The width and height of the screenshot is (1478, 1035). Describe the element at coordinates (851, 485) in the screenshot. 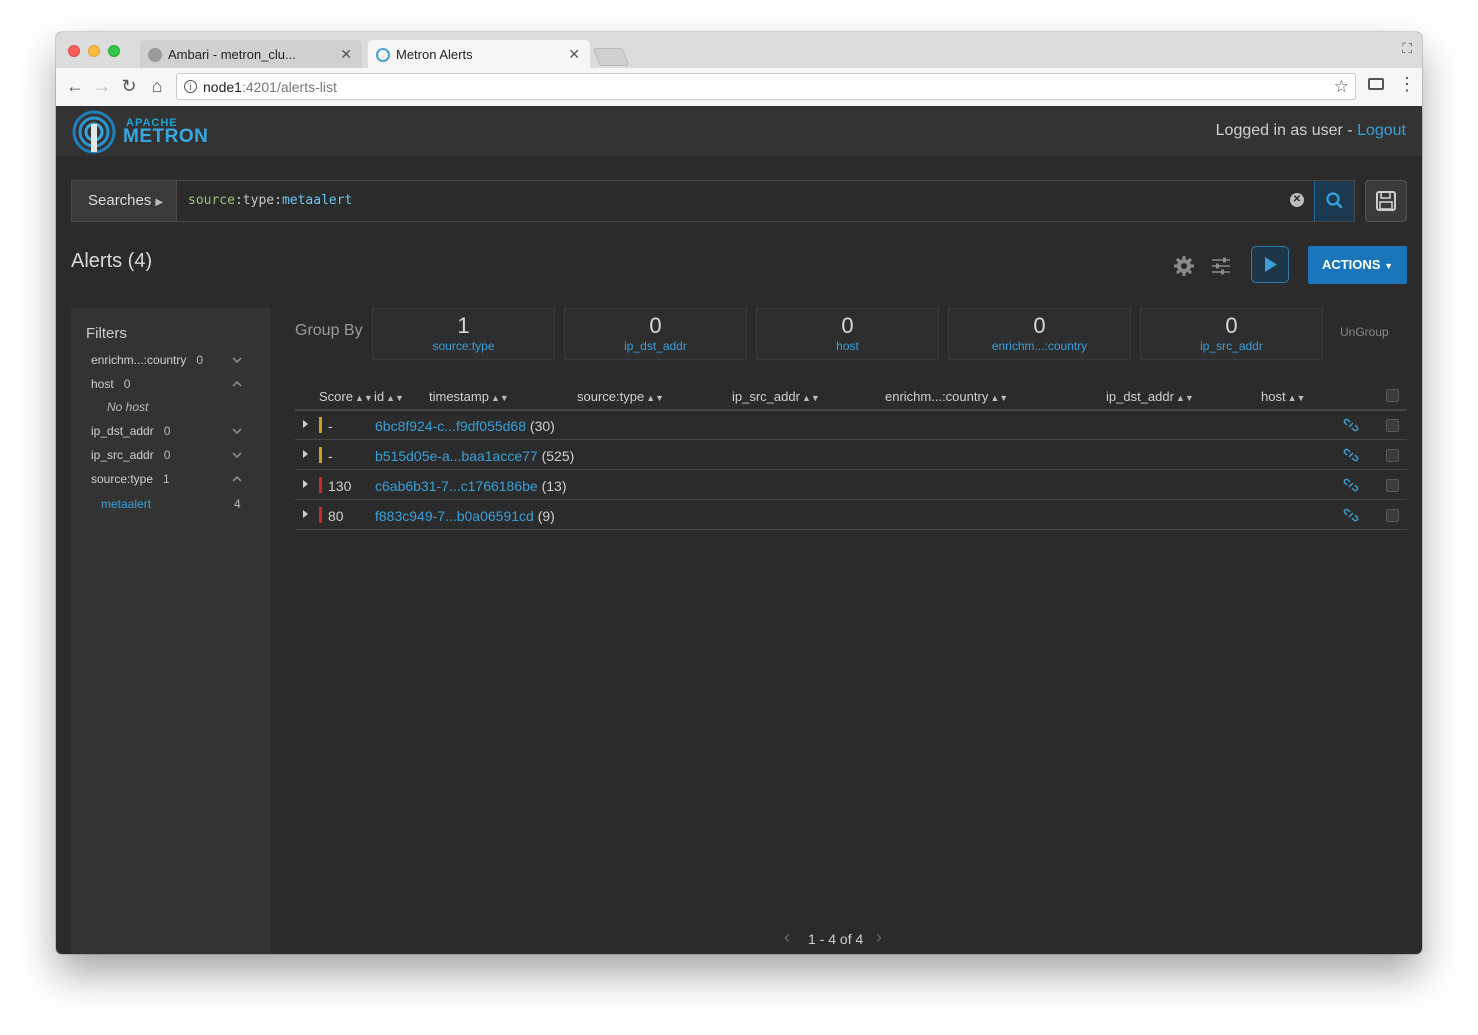

I see `table-row: 130 c6ab6b31-7...c1766186be (13)` at that location.